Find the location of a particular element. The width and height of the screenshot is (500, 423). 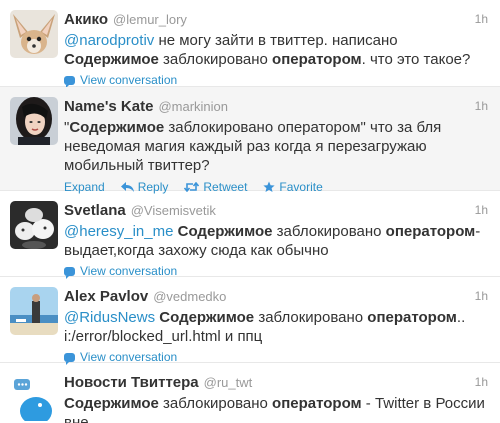

view-conversation-link: View conversation is located at coordinates (276, 80).